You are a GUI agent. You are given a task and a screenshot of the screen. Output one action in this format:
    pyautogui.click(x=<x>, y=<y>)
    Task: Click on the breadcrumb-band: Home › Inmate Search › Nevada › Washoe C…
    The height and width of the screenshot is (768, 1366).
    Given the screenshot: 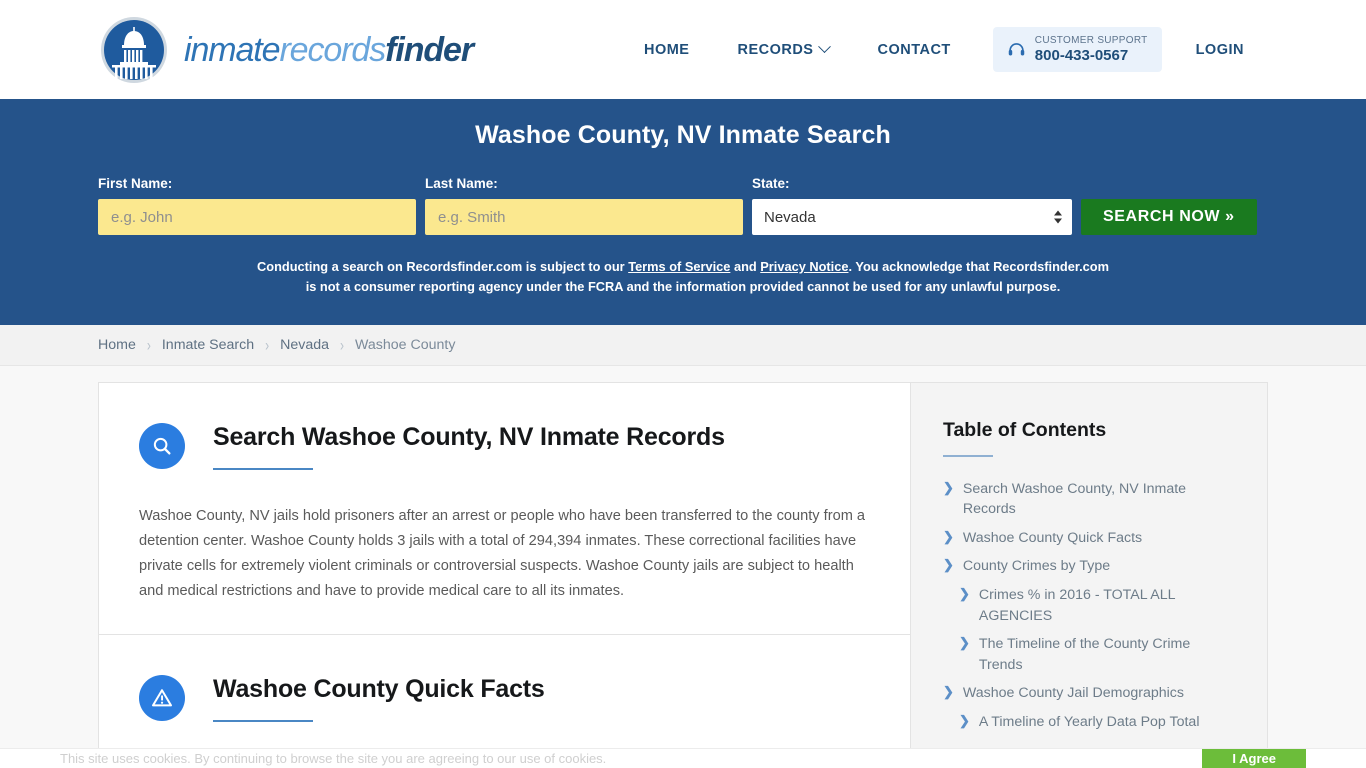 What is the action you would take?
    pyautogui.click(x=683, y=345)
    